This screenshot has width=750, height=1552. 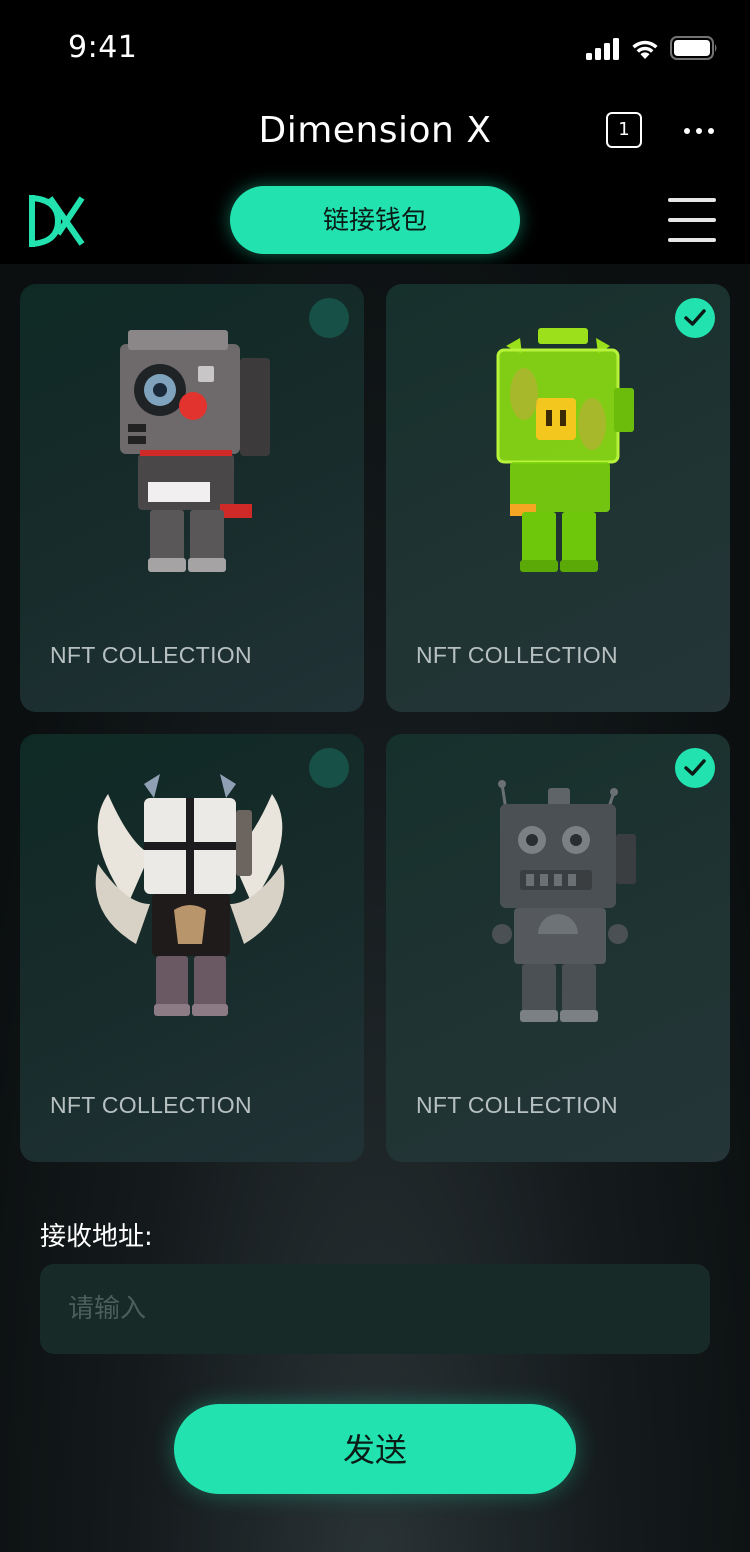 I want to click on wifi-icon, so click(x=645, y=49).